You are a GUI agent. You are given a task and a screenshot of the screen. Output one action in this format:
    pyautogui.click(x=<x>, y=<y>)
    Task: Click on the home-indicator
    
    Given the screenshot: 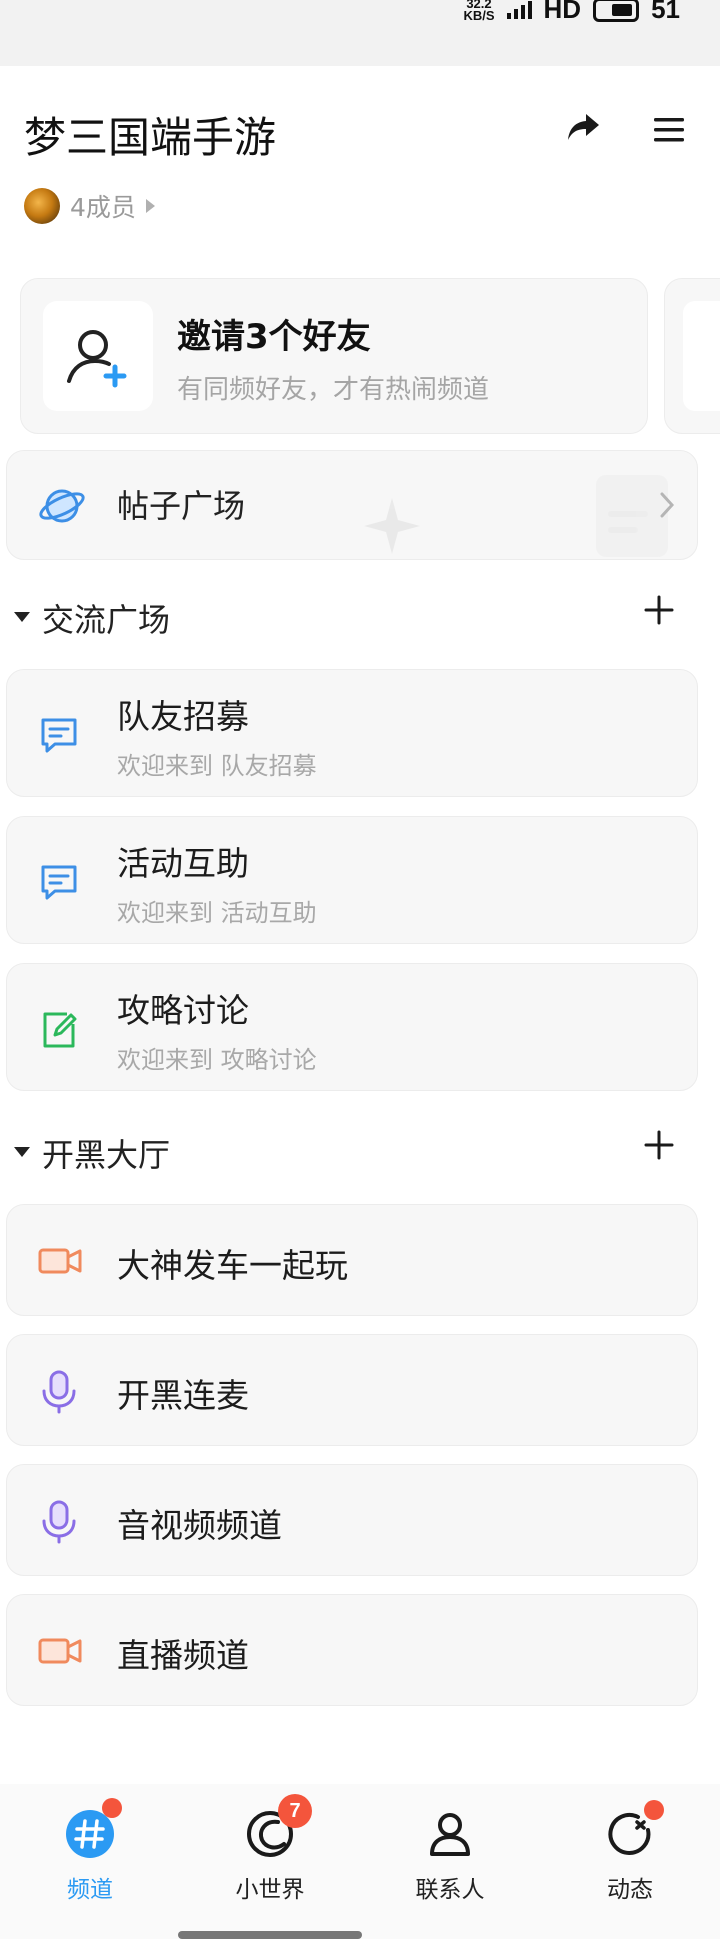 What is the action you would take?
    pyautogui.click(x=270, y=1935)
    